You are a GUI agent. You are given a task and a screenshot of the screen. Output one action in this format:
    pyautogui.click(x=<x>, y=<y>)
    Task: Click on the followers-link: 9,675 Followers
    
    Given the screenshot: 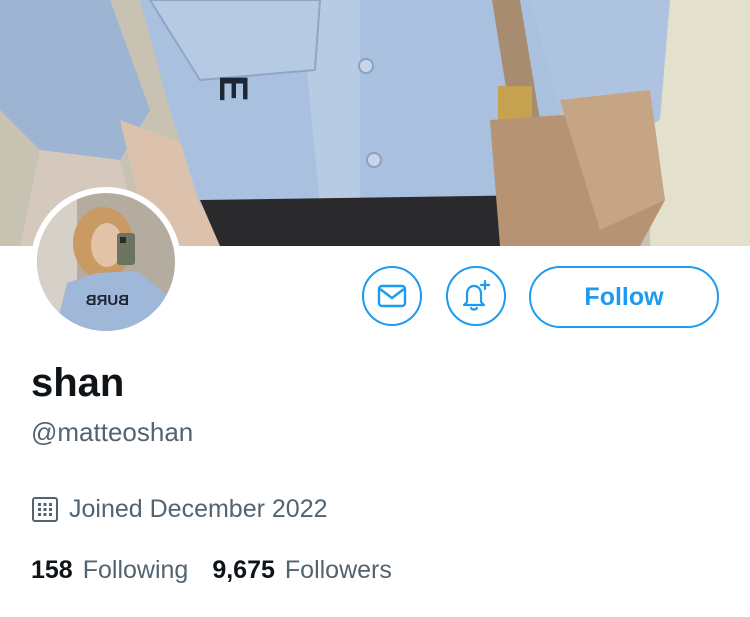 What is the action you would take?
    pyautogui.click(x=302, y=570)
    